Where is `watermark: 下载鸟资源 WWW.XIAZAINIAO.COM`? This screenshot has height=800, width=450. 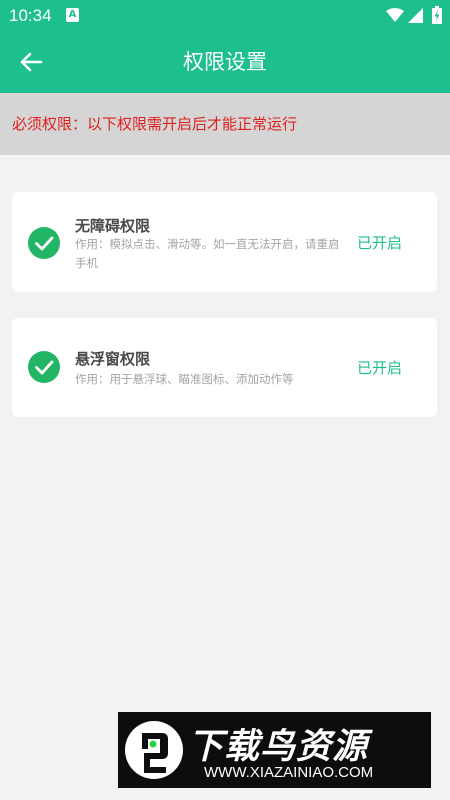
watermark: 下载鸟资源 WWW.XIAZAINIAO.COM is located at coordinates (274, 750).